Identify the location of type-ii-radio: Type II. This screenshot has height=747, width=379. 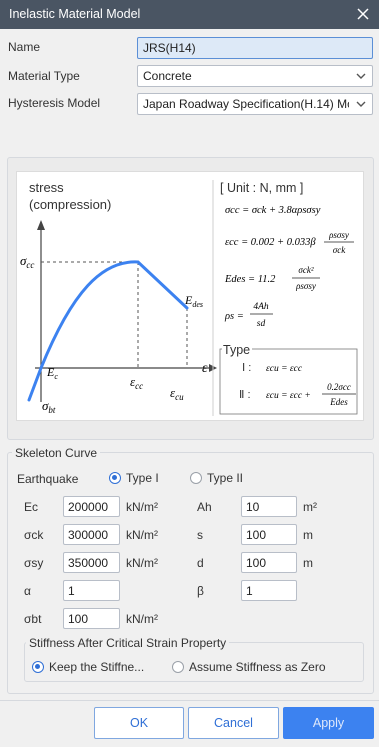
(216, 478).